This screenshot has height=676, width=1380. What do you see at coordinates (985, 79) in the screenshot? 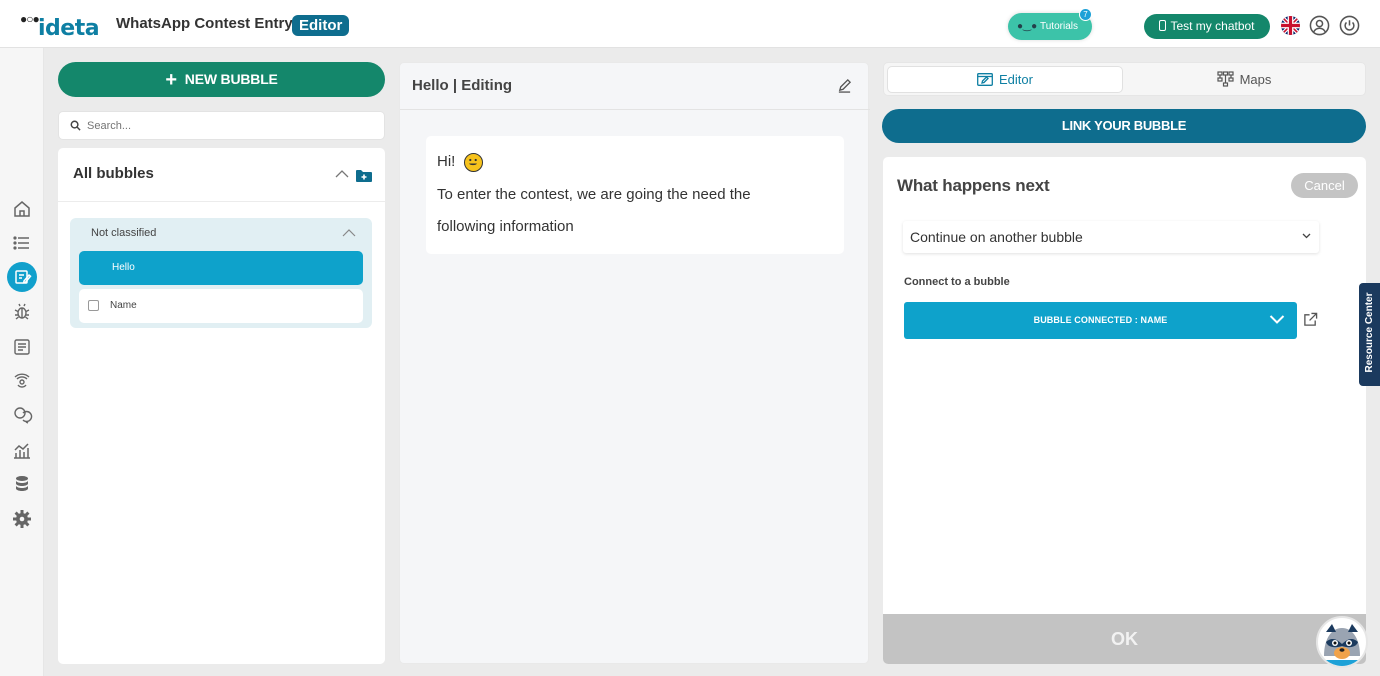
I see `editor-icon` at bounding box center [985, 79].